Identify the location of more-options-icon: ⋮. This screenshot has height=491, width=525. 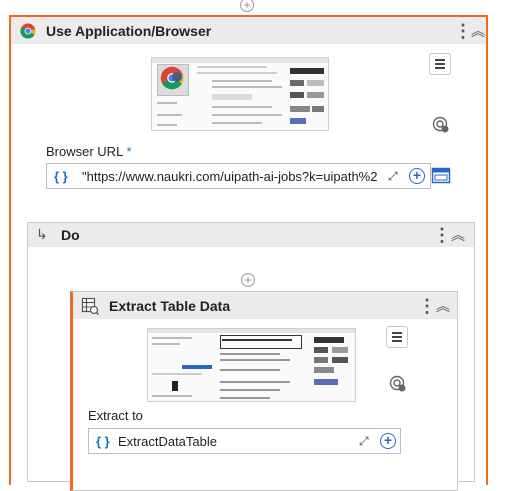
(463, 31).